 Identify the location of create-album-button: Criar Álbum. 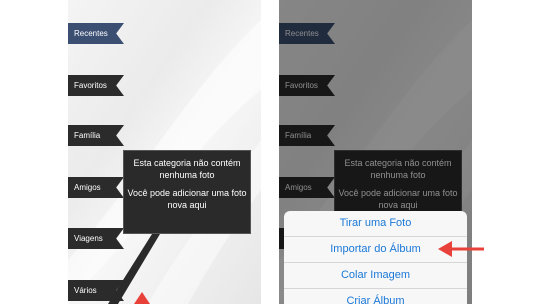
(375, 296).